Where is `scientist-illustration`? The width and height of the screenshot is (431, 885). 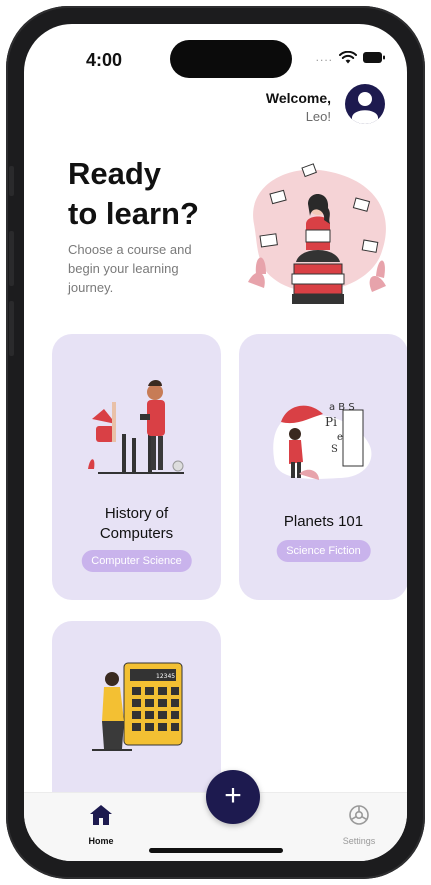 scientist-illustration is located at coordinates (136, 427).